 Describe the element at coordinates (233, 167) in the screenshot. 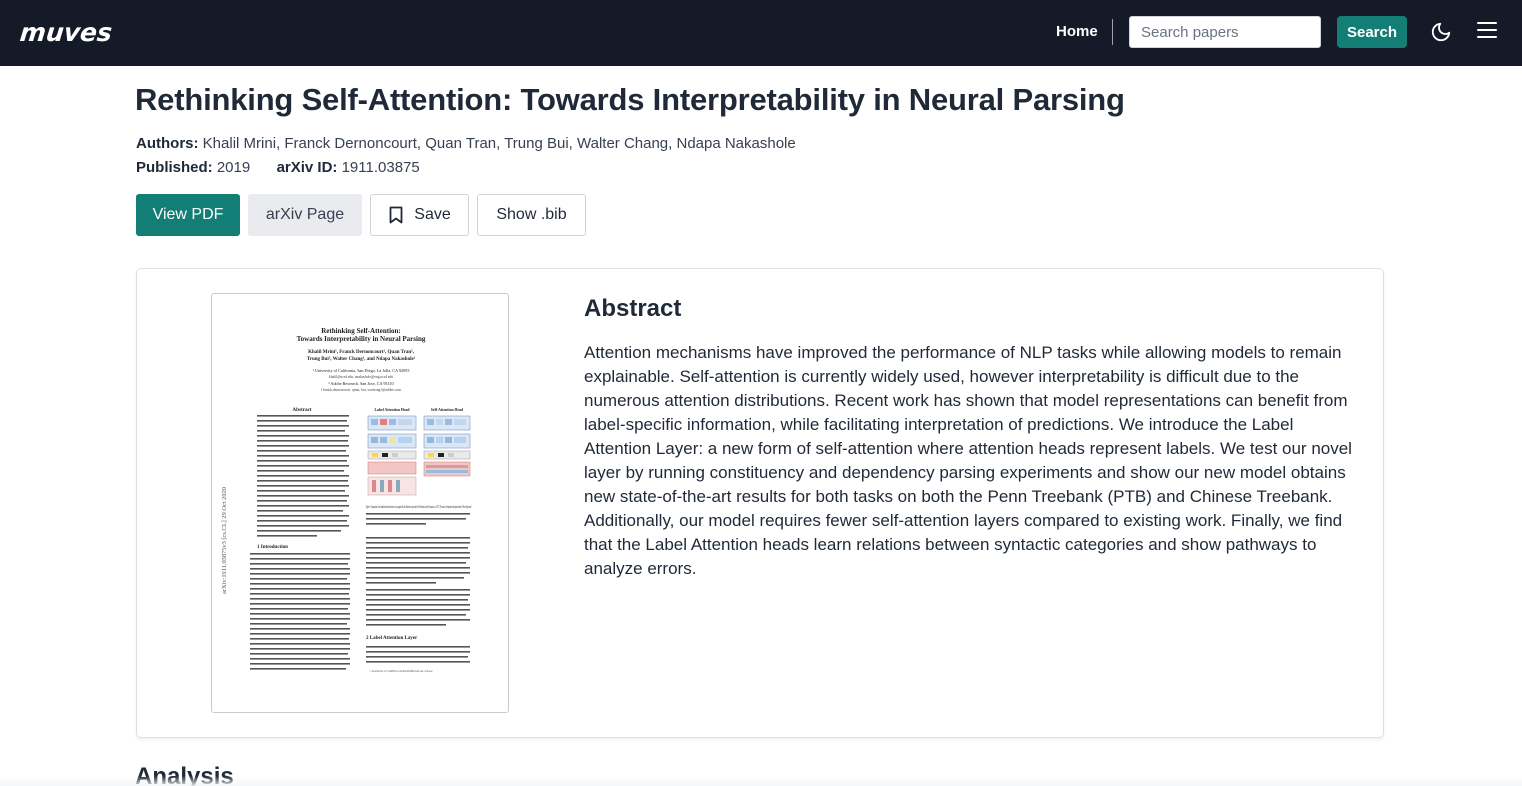

I see `published-value: 2019` at that location.